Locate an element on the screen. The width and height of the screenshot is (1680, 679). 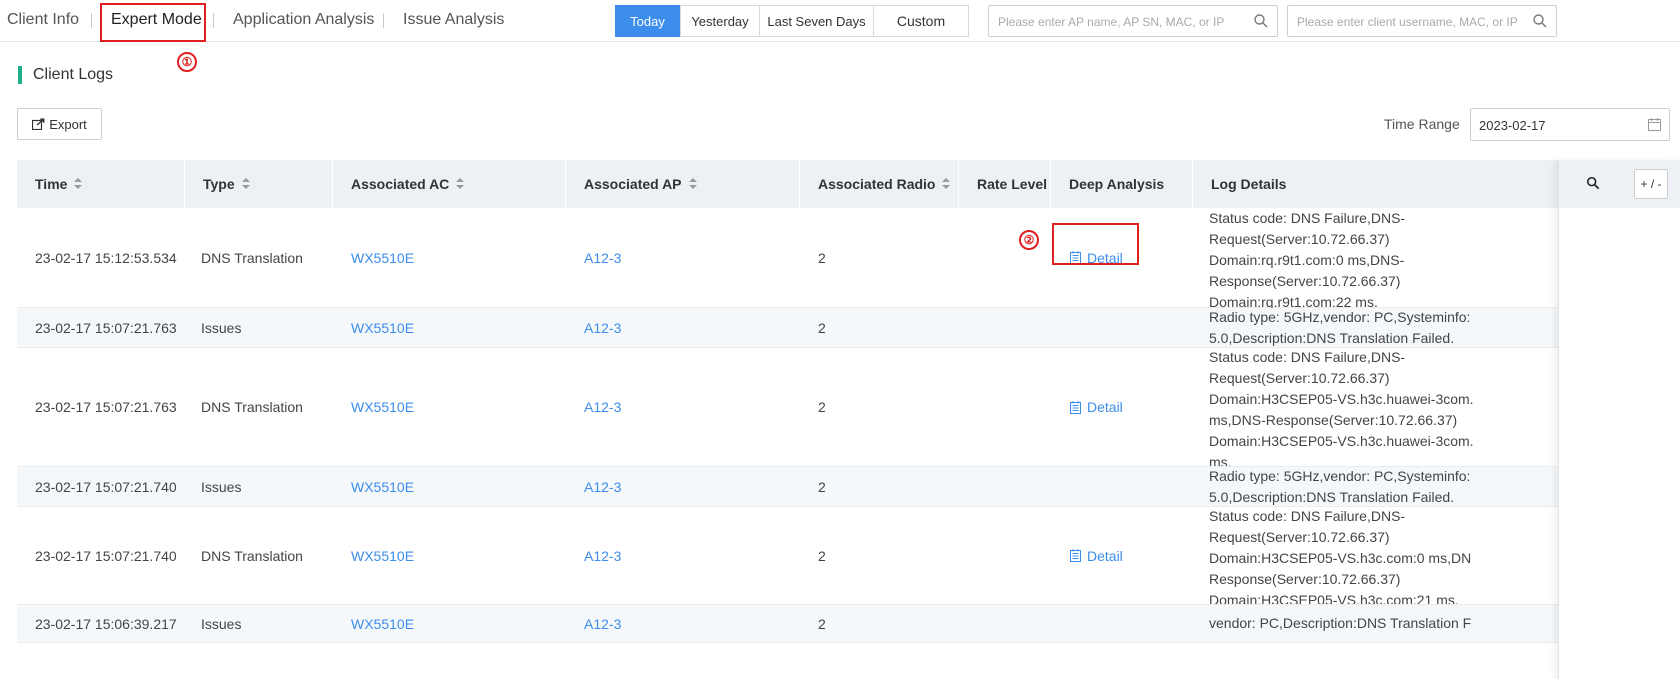
column-label: Associated AP is located at coordinates (633, 184).